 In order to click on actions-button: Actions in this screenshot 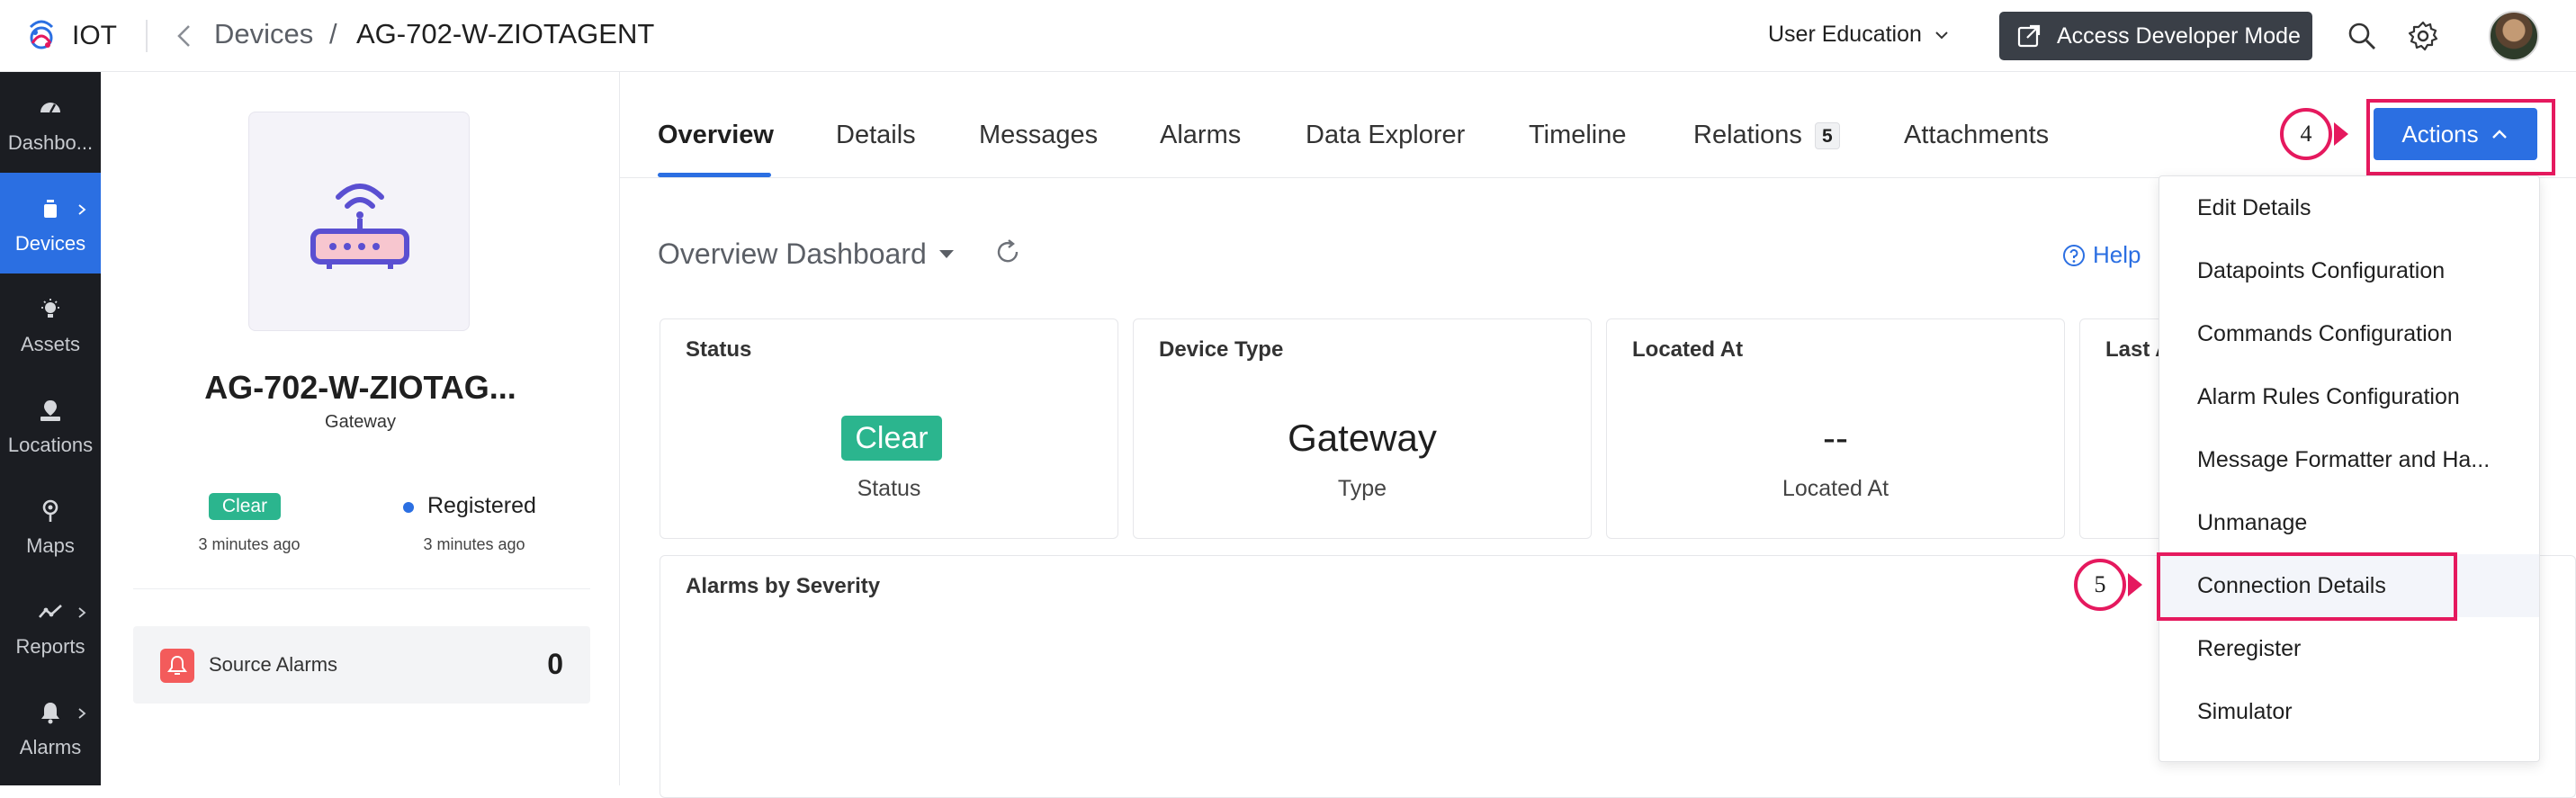, I will do `click(2456, 134)`.